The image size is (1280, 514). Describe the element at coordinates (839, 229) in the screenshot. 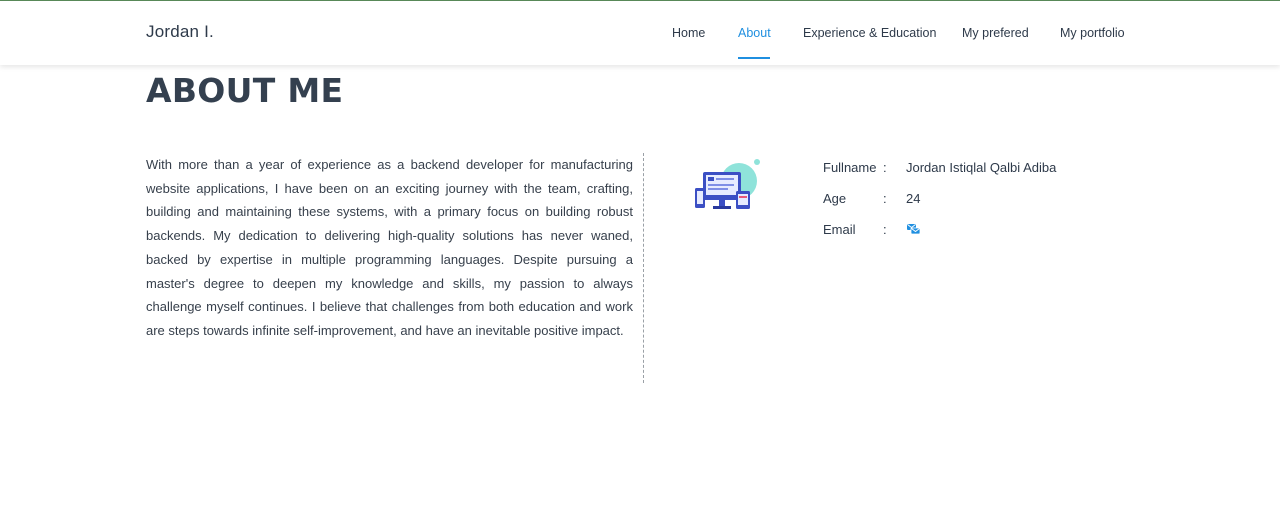

I see `email-label: Email` at that location.